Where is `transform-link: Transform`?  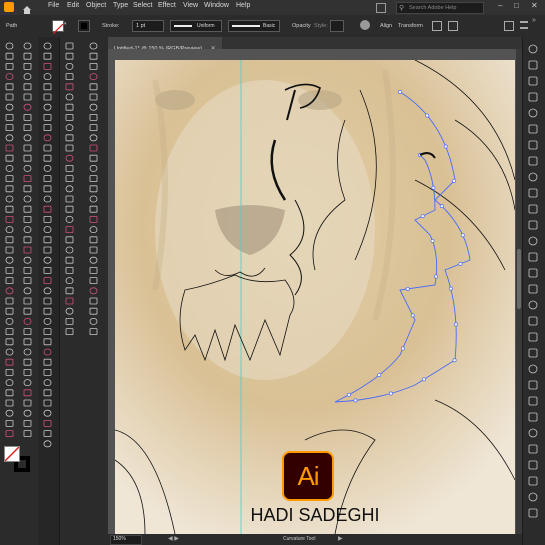
transform-link: Transform is located at coordinates (410, 26).